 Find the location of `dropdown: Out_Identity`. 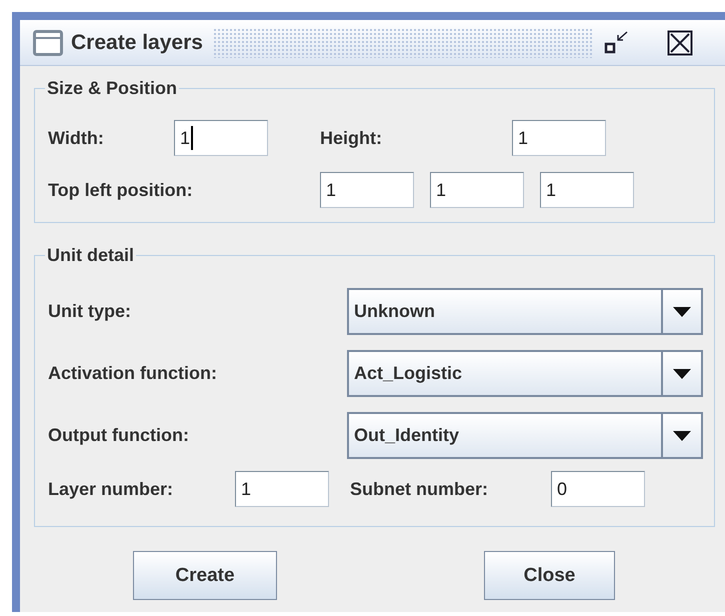

dropdown: Out_Identity is located at coordinates (525, 435).